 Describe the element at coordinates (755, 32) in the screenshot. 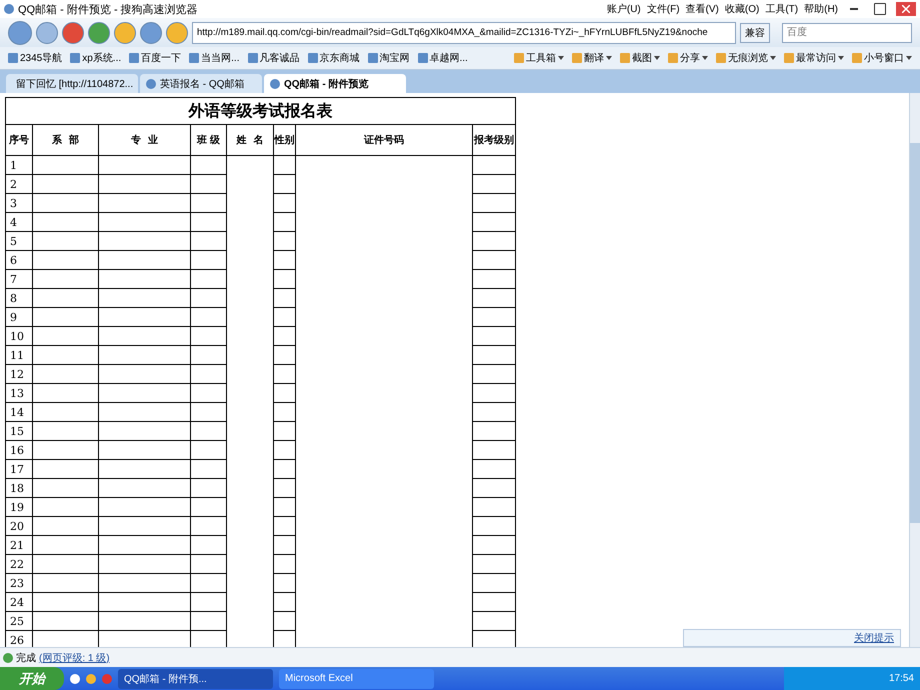

I see `compat-mode-button: 兼容` at that location.